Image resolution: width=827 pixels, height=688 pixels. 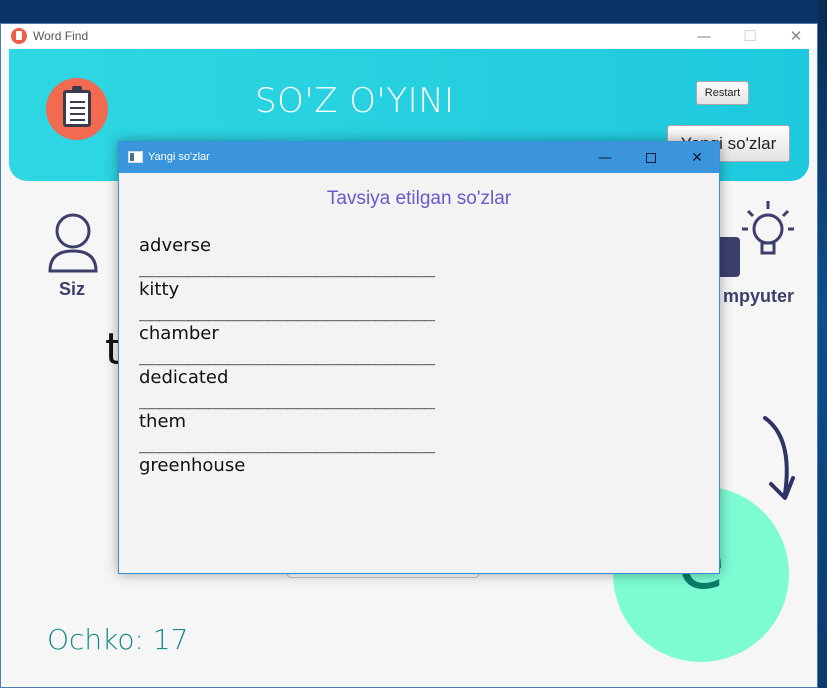 I want to click on main-titlebar: Word Find — ☐ ✕, so click(x=409, y=36).